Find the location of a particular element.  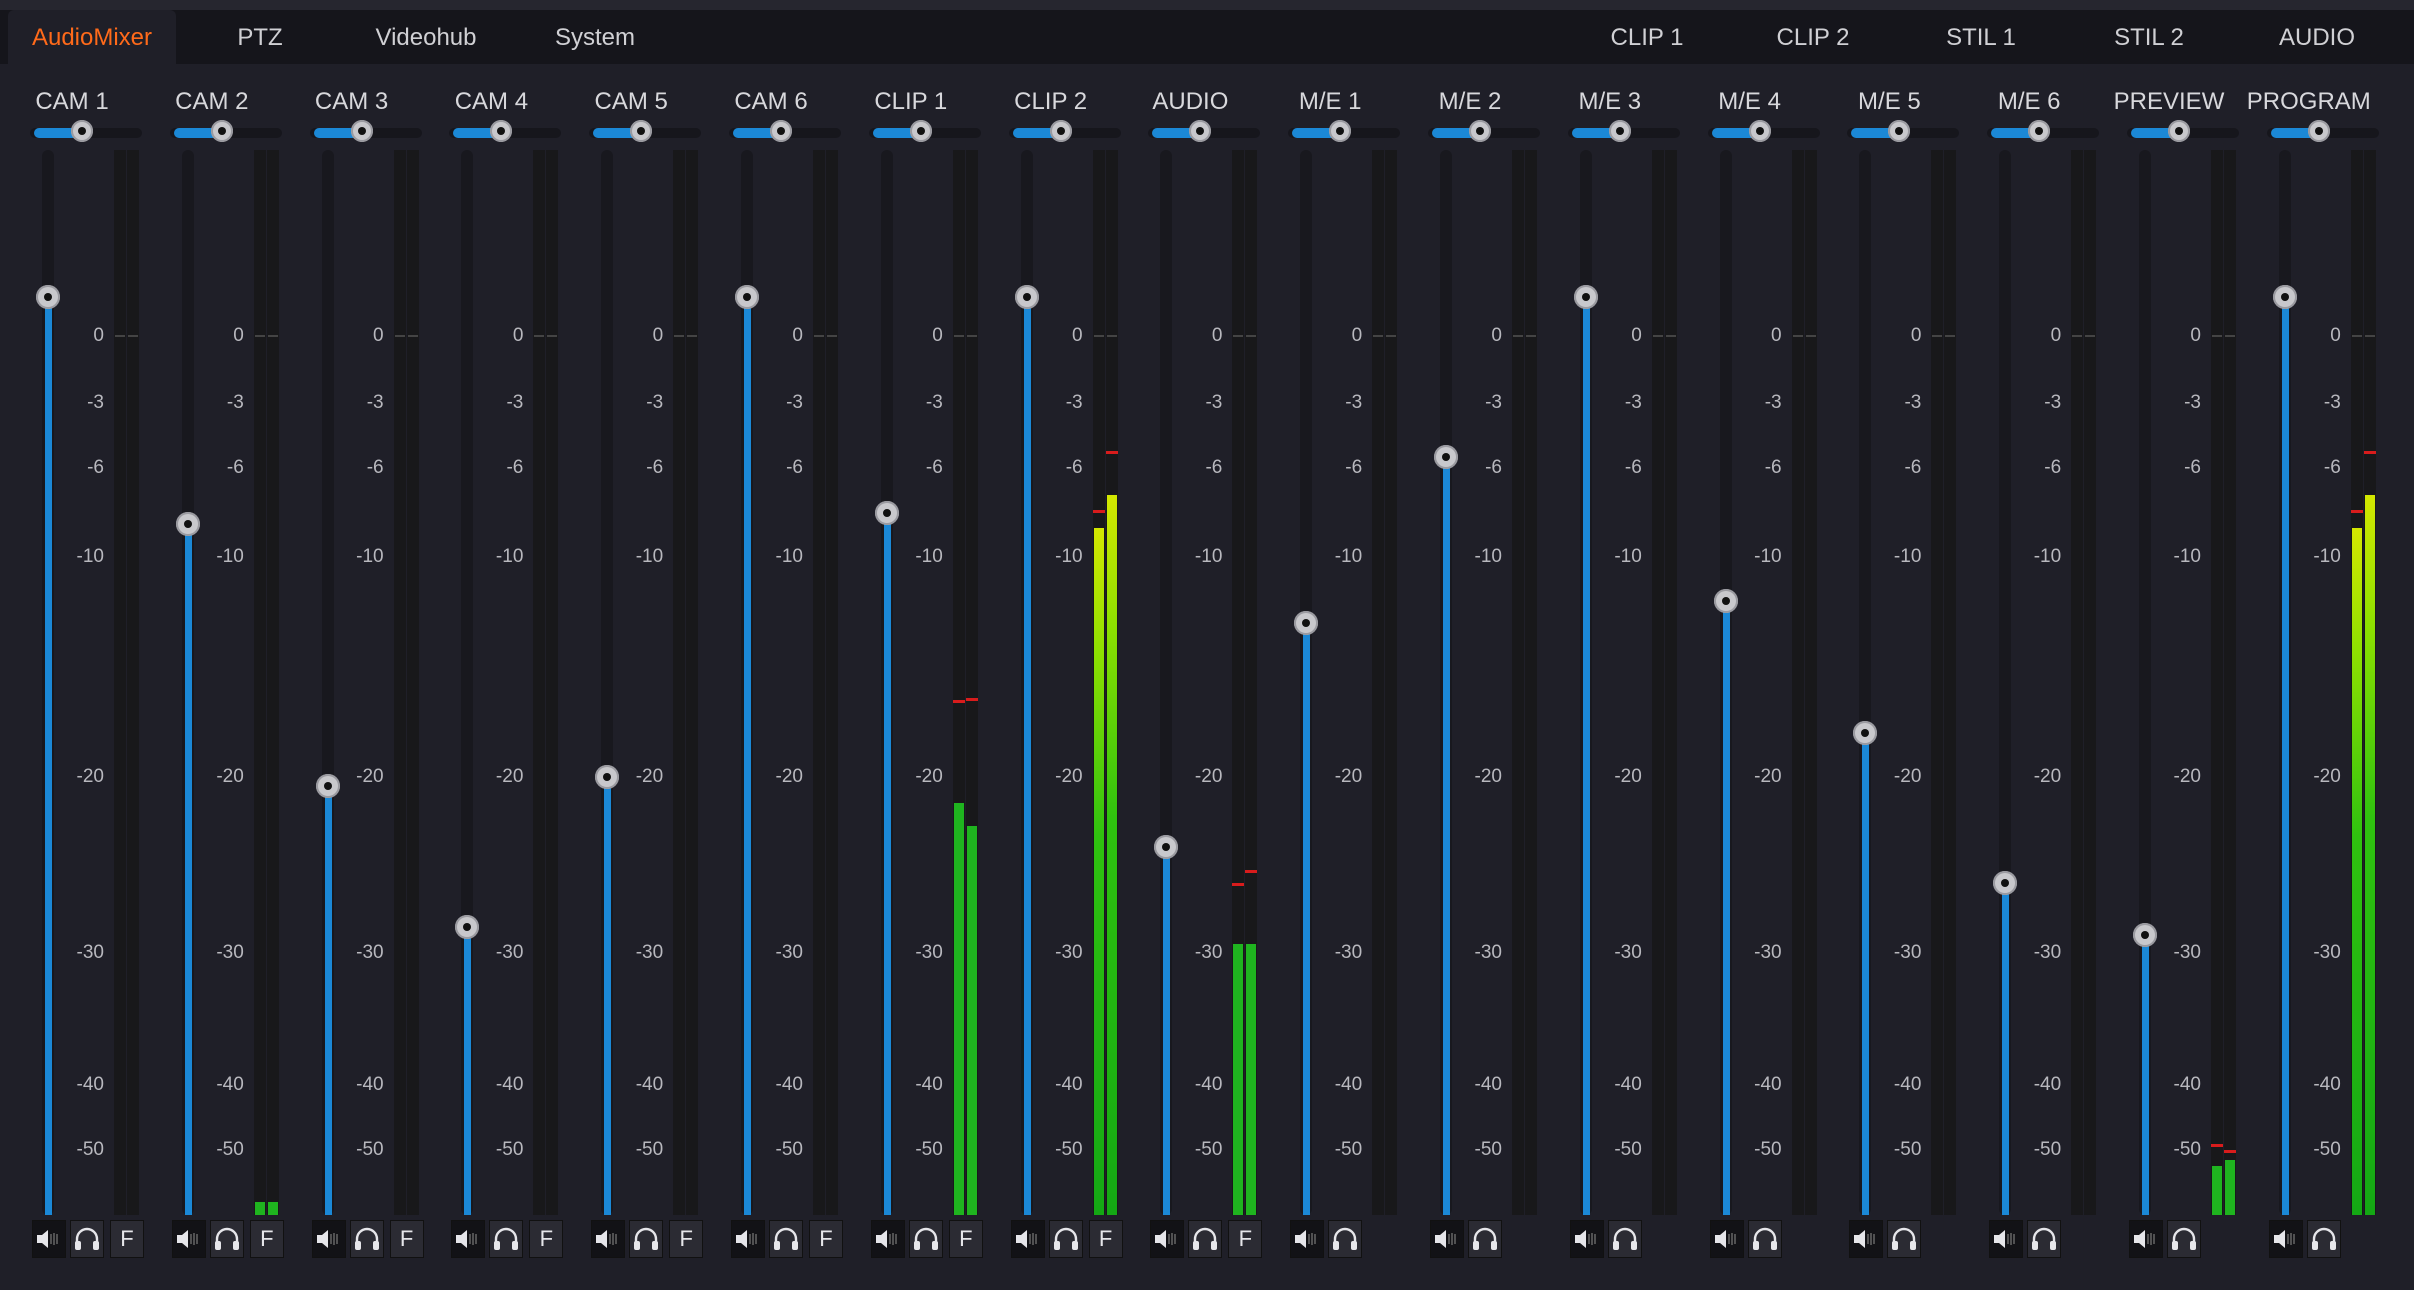

source-tab-stil-1: STIL 1 is located at coordinates (1981, 37).